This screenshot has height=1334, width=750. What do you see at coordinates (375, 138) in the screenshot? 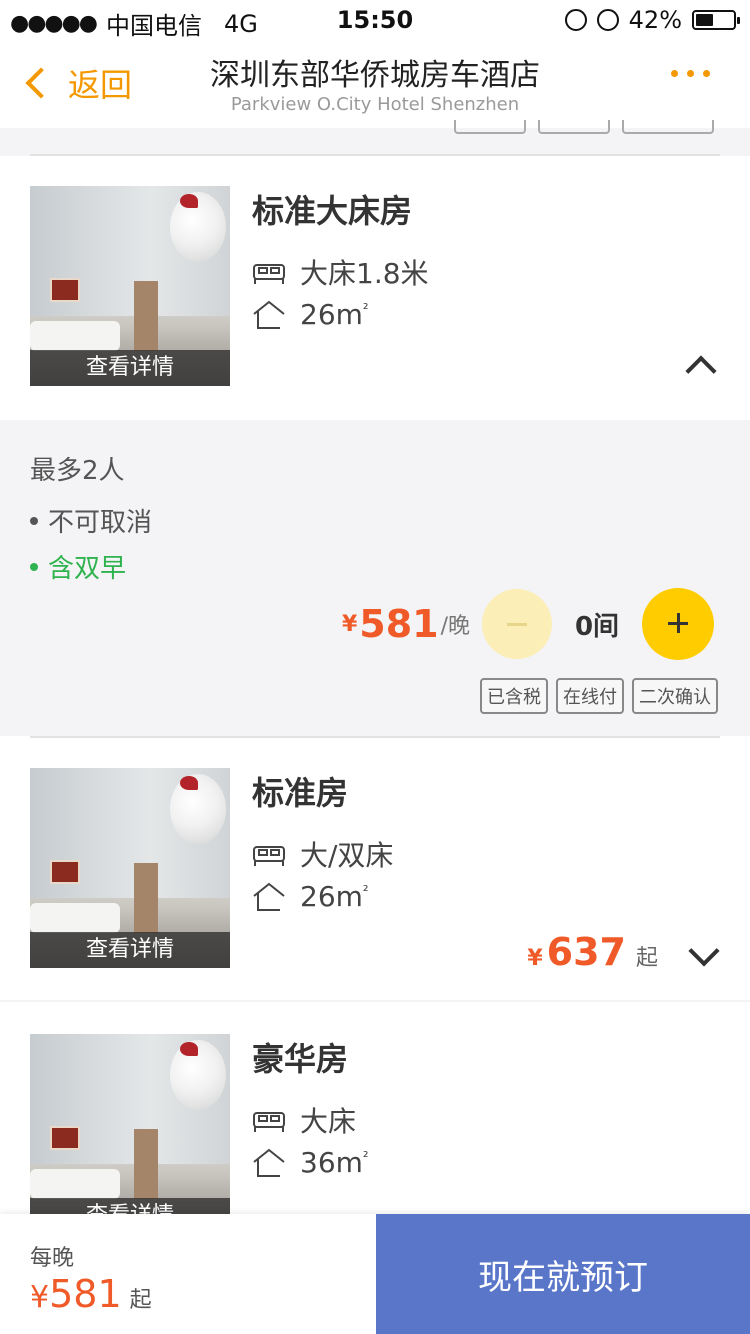
I see `previous-tags-partial` at bounding box center [375, 138].